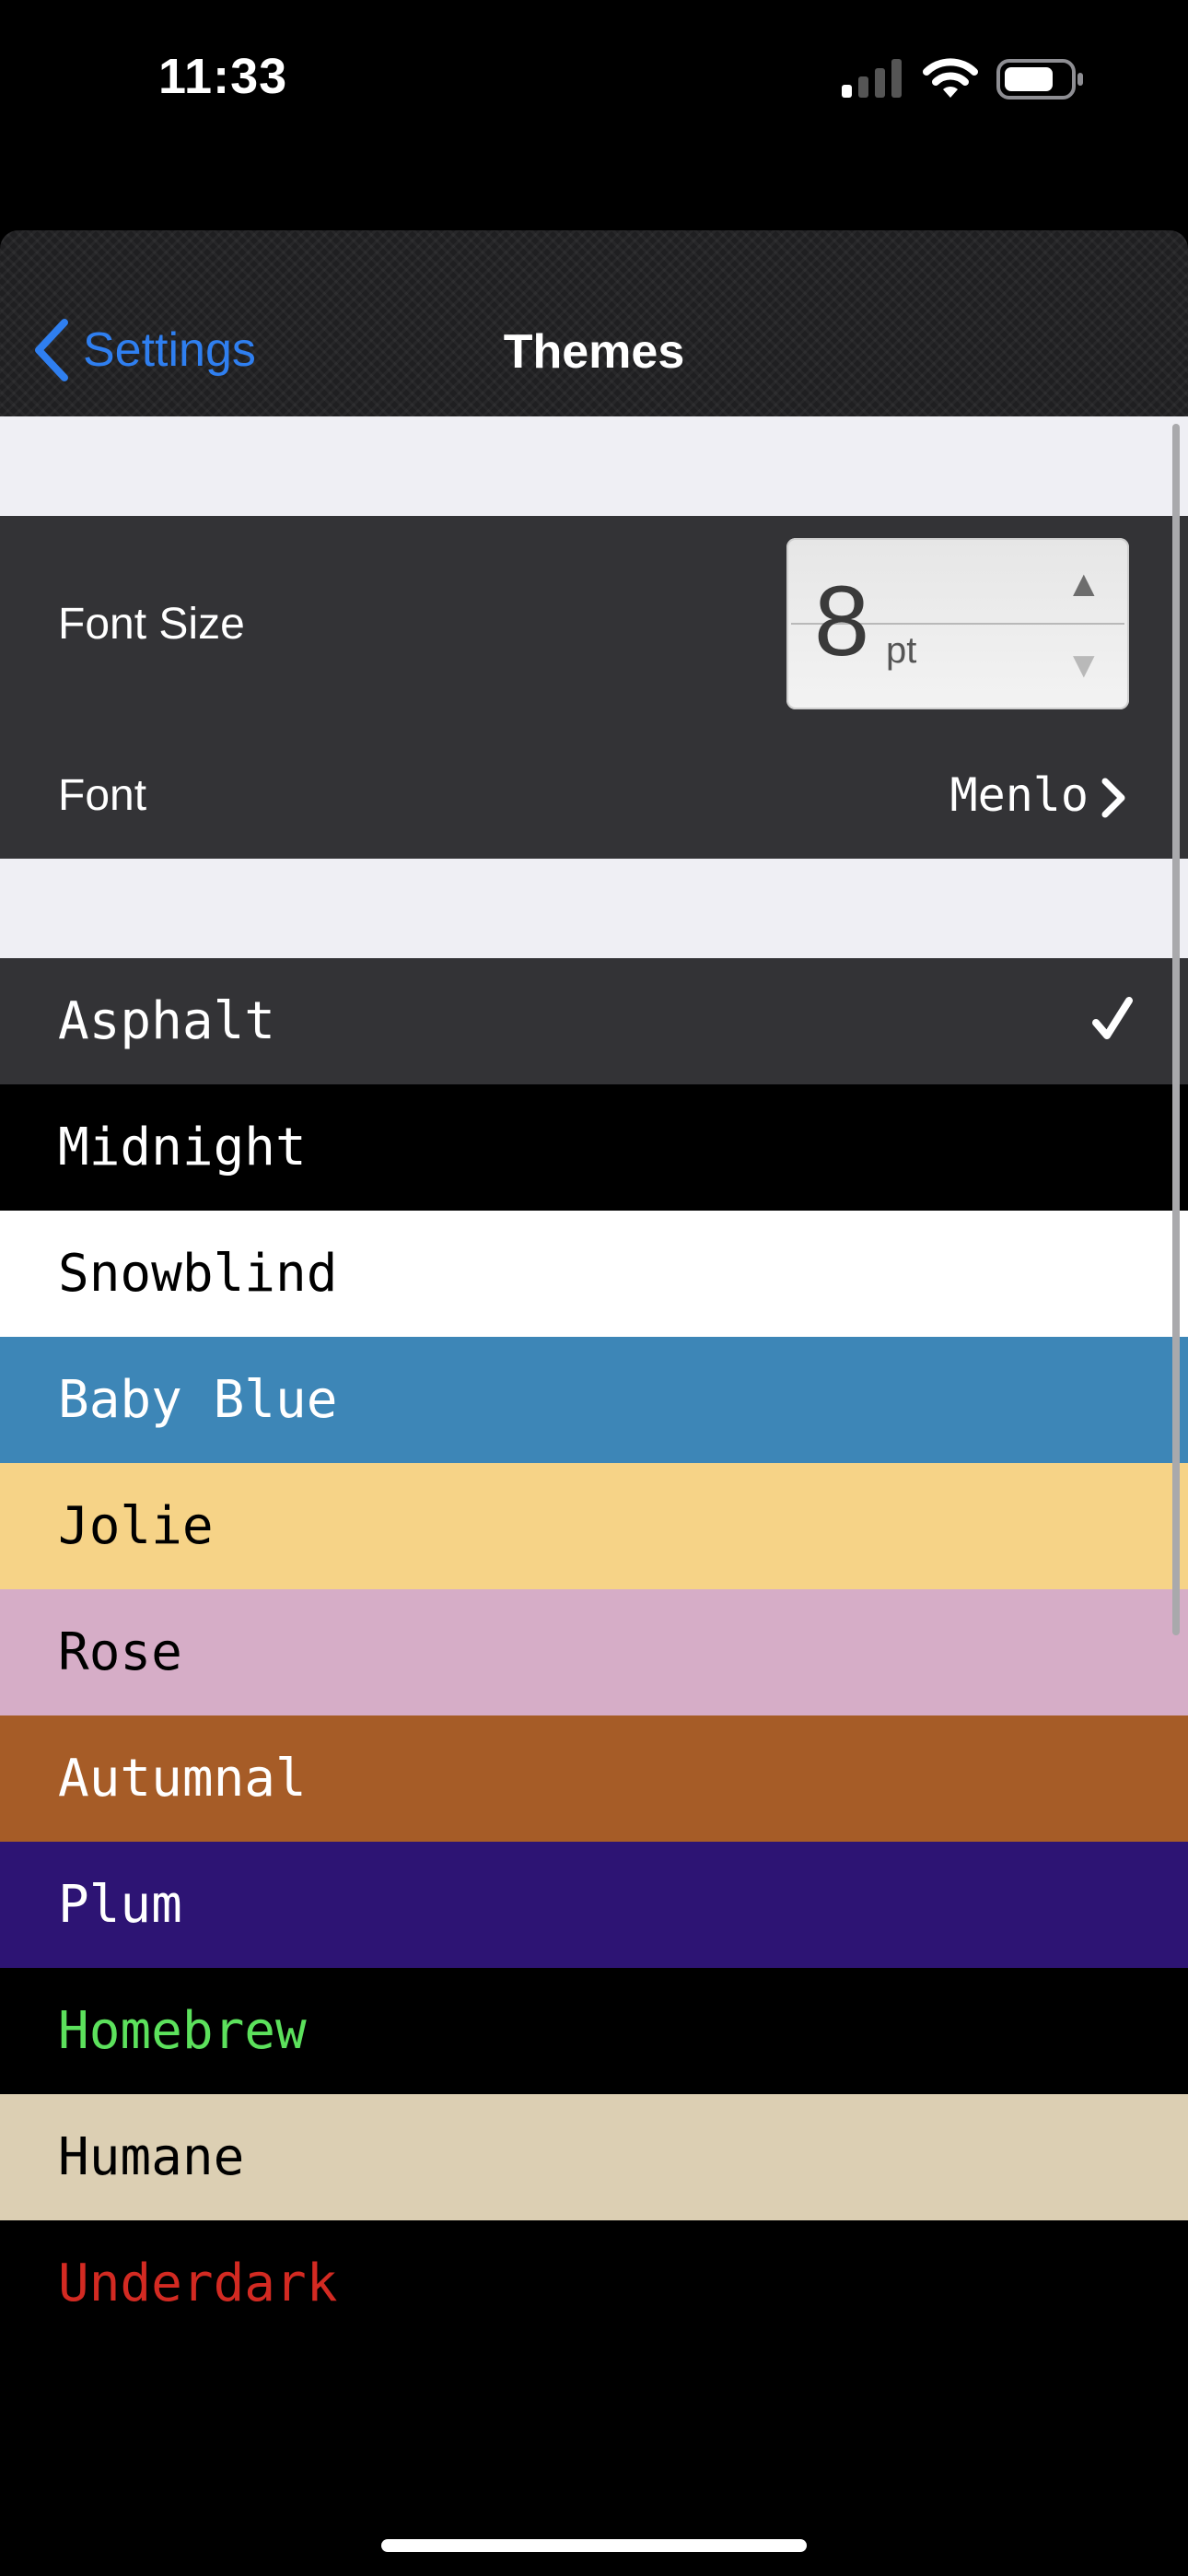 This screenshot has height=2576, width=1188. Describe the element at coordinates (901, 650) in the screenshot. I see `font-size-unit: pt` at that location.